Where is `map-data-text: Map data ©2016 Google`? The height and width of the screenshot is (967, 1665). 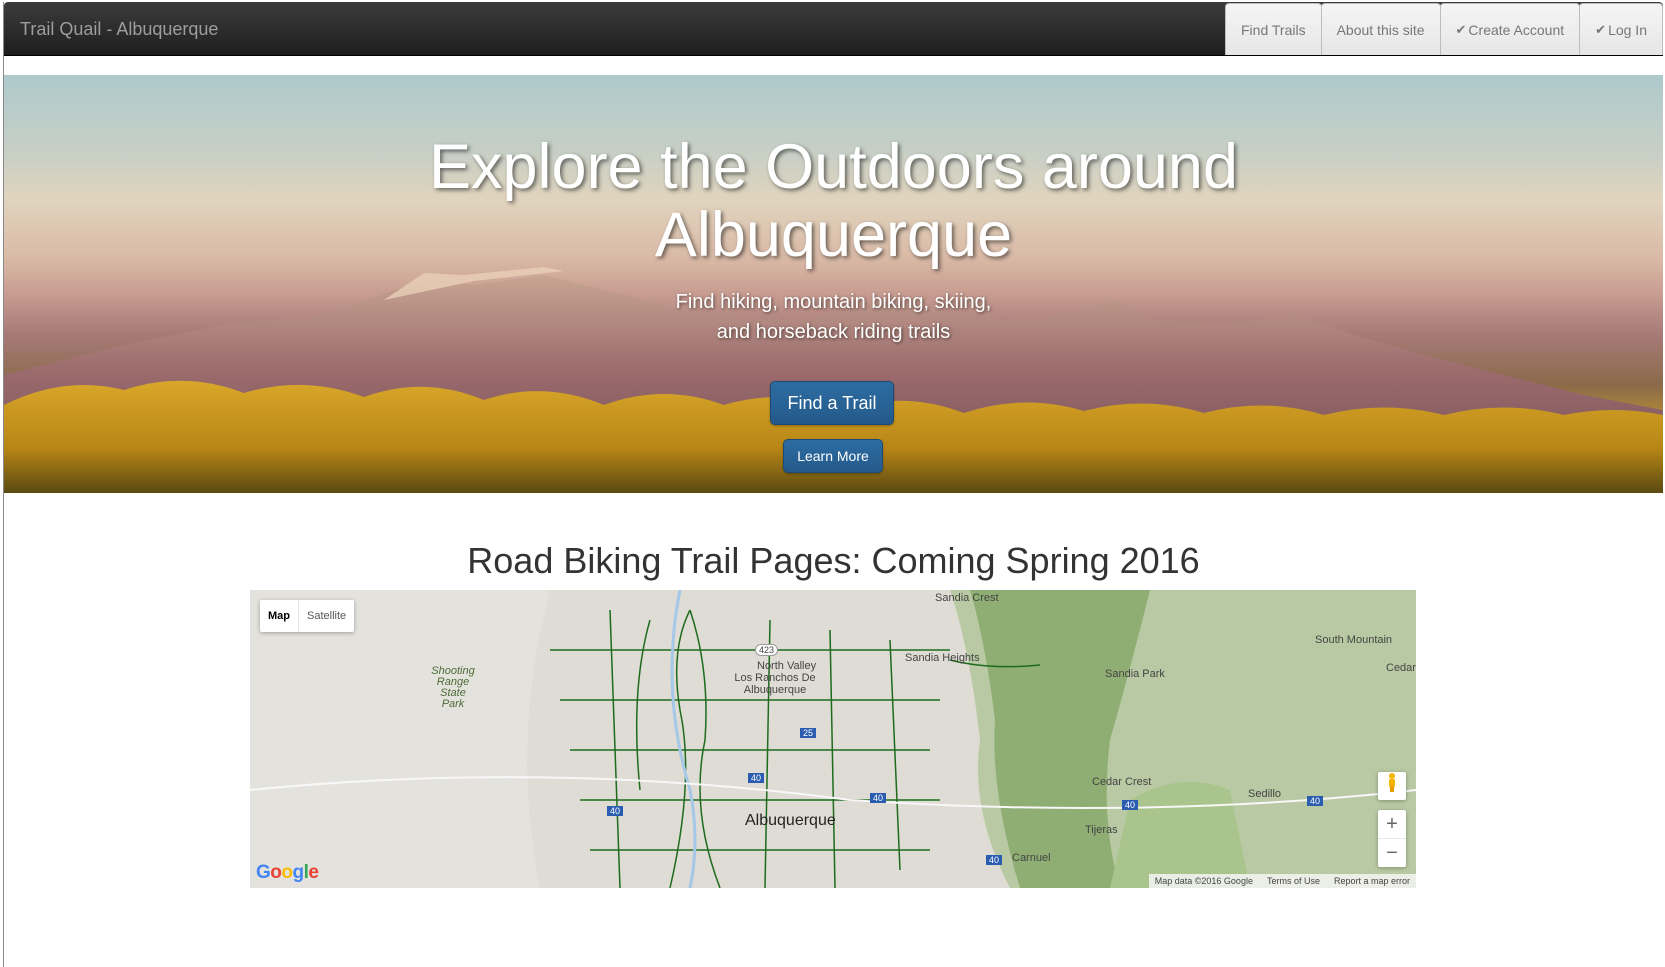
map-data-text: Map data ©2016 Google is located at coordinates (1203, 881).